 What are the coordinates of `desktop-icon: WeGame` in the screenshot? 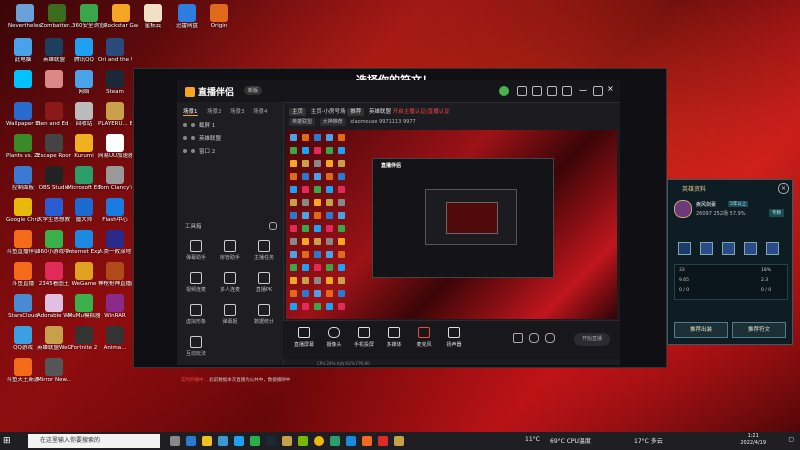 It's located at (84, 274).